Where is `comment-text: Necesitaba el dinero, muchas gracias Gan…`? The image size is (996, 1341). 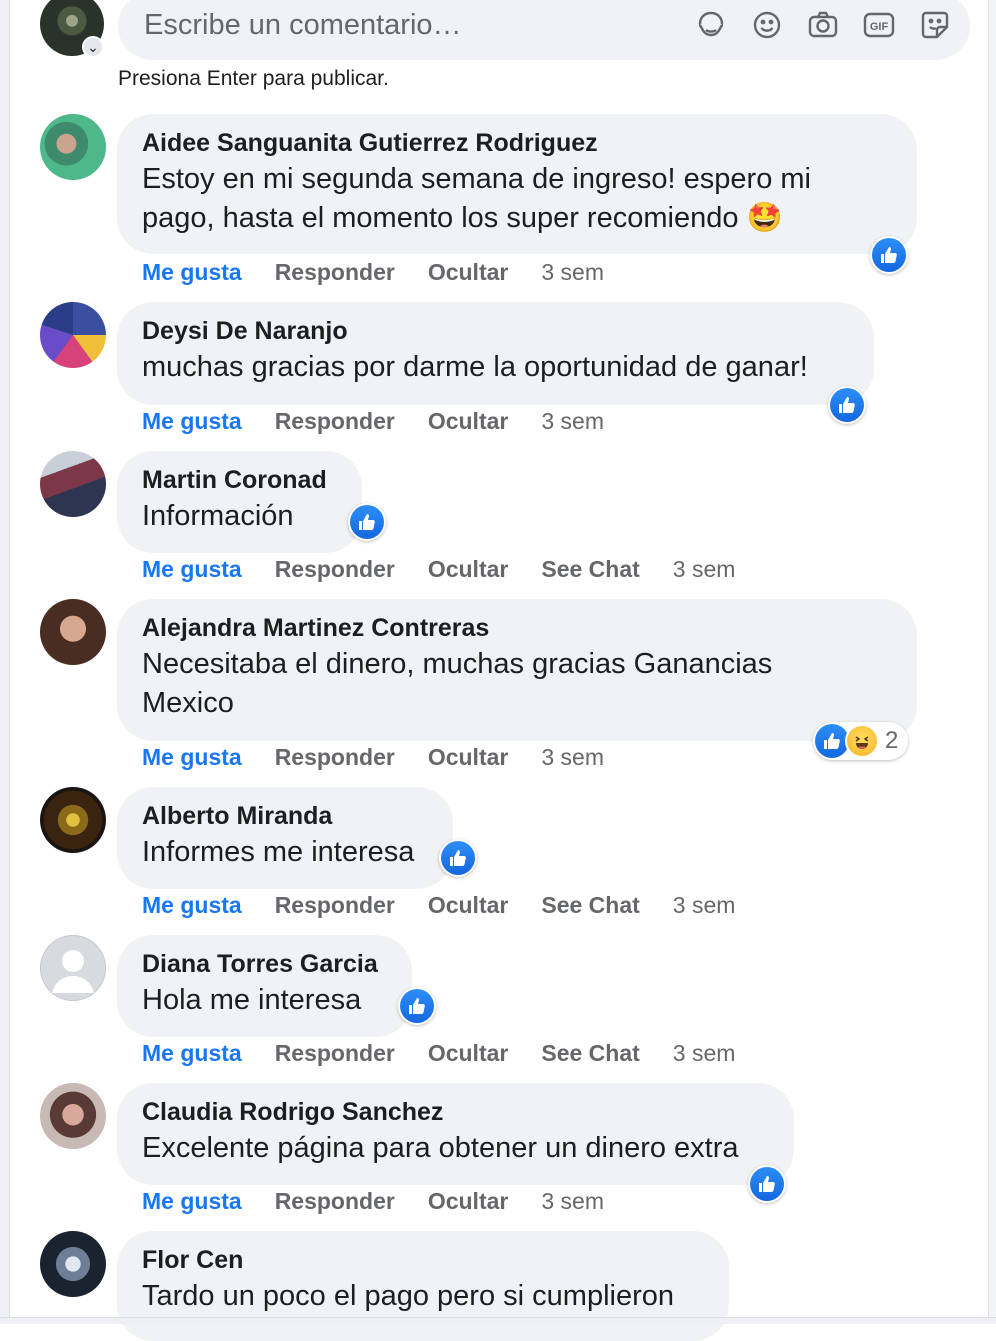
comment-text: Necesitaba el dinero, muchas gracias Gan… is located at coordinates (457, 664).